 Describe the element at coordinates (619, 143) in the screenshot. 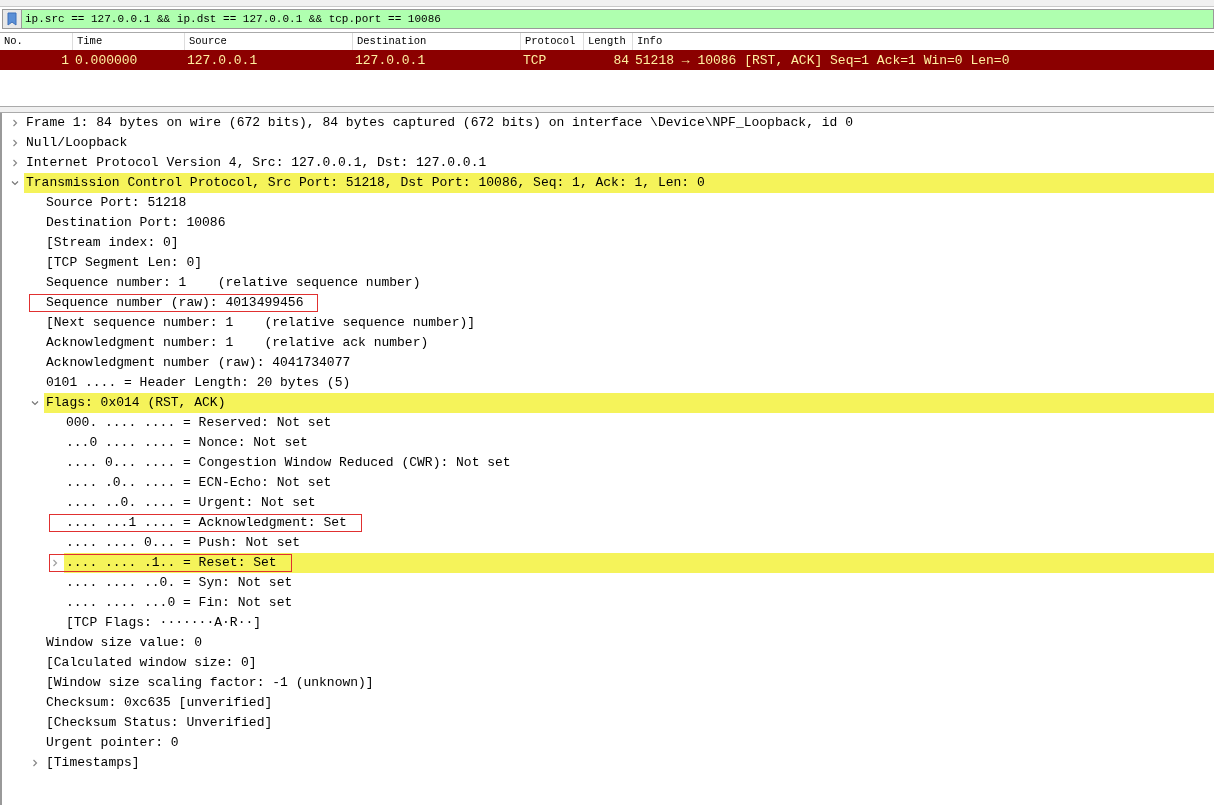

I see `tree-item: Null/Loopback` at that location.